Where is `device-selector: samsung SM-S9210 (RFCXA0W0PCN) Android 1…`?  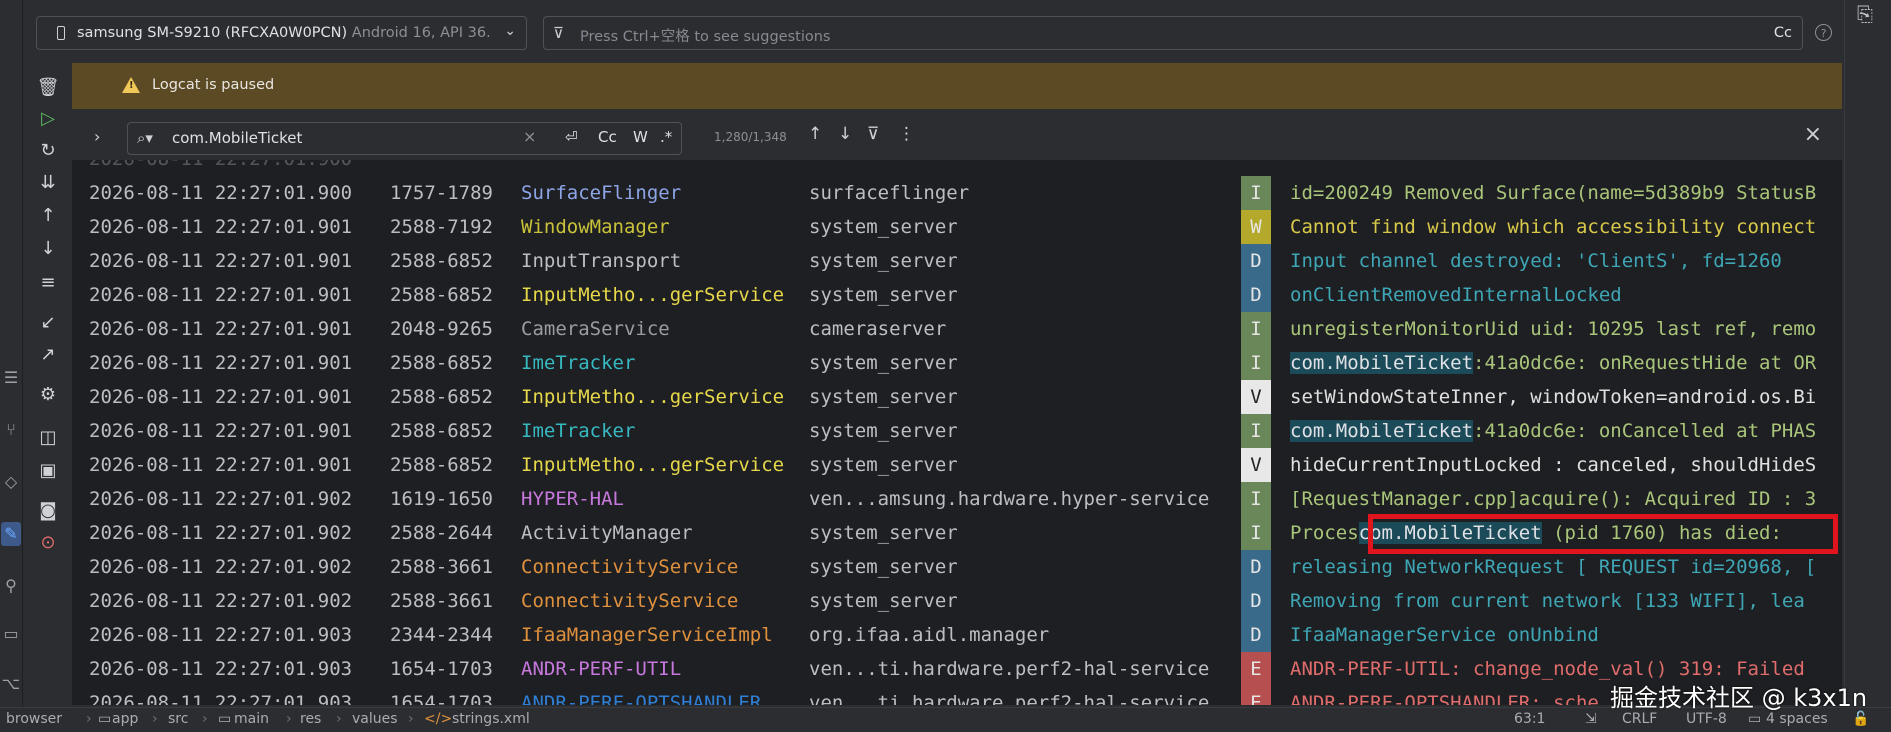 device-selector: samsung SM-S9210 (RFCXA0W0PCN) Android 1… is located at coordinates (281, 33).